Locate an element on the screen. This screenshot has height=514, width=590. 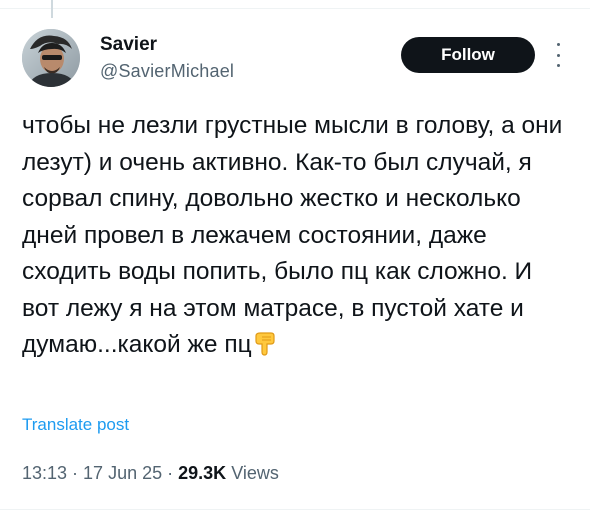
tweet-date: 17 Jun 25 is located at coordinates (122, 473).